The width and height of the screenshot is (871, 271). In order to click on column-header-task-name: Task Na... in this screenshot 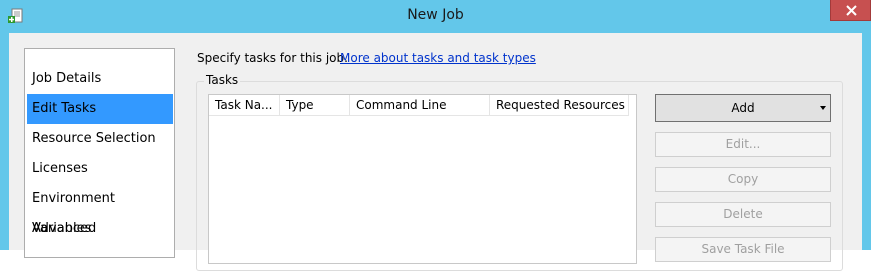, I will do `click(244, 105)`.